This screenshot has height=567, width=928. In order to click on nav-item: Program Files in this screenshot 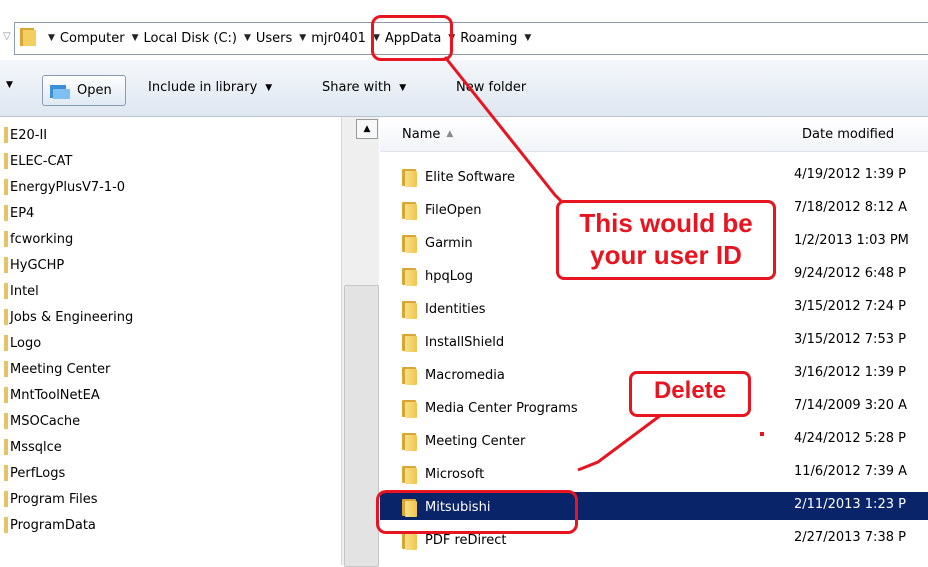, I will do `click(51, 499)`.